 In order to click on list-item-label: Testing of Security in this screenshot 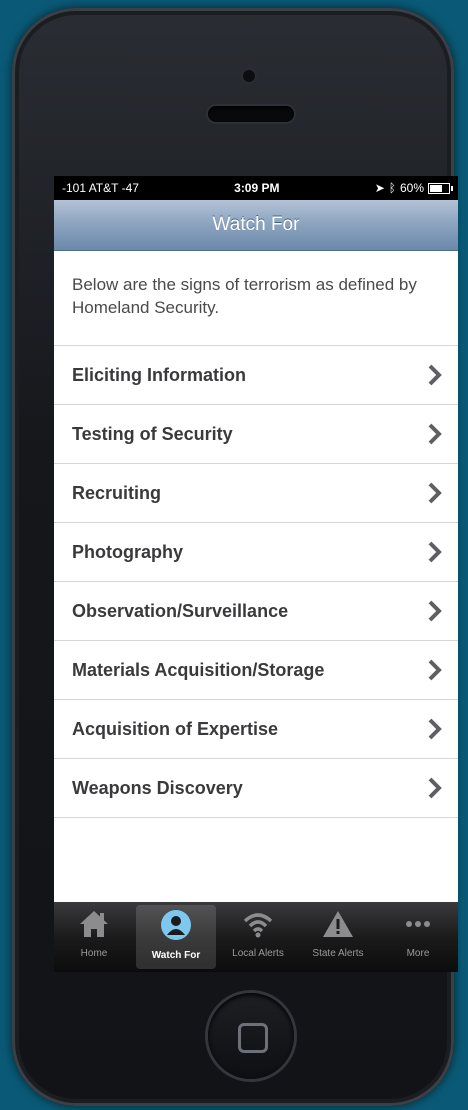, I will do `click(152, 433)`.